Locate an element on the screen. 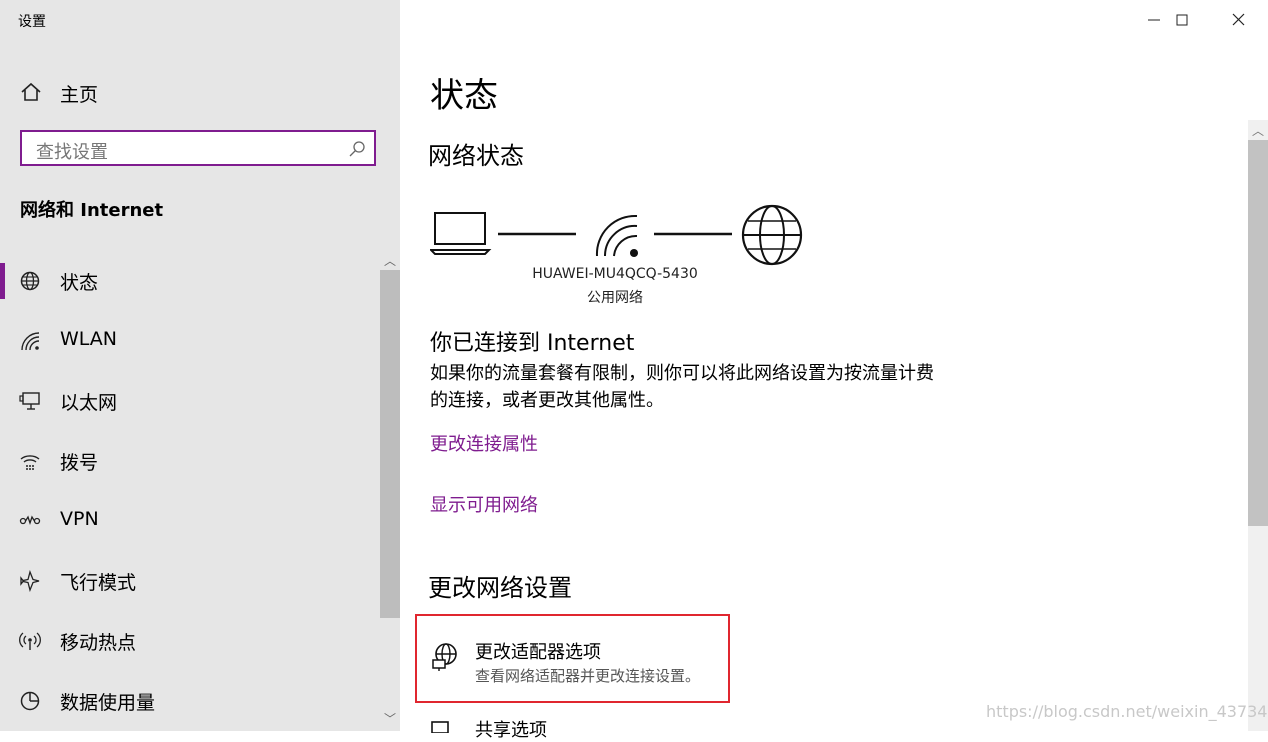 This screenshot has width=1268, height=742. internet-globe-icon is located at coordinates (772, 235).